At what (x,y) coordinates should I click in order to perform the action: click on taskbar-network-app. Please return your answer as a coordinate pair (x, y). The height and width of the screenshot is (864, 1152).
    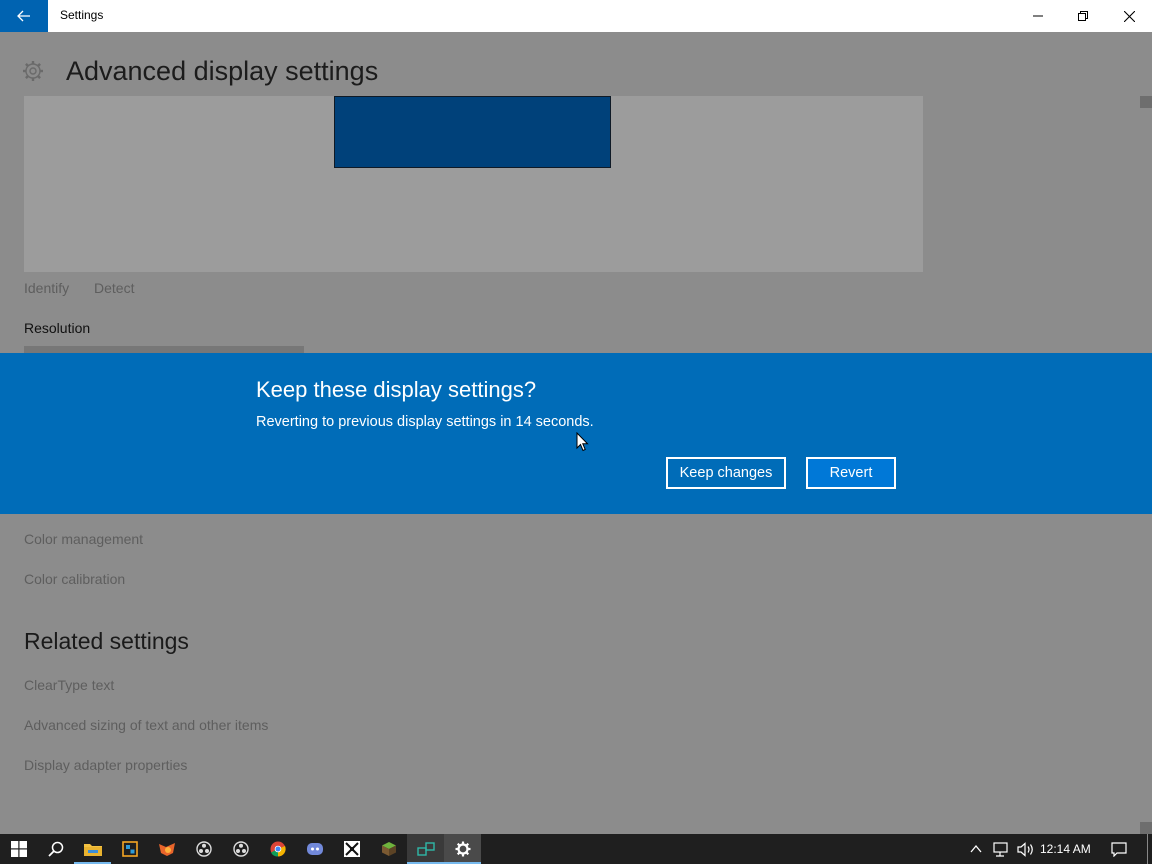
    Looking at the image, I should click on (425, 849).